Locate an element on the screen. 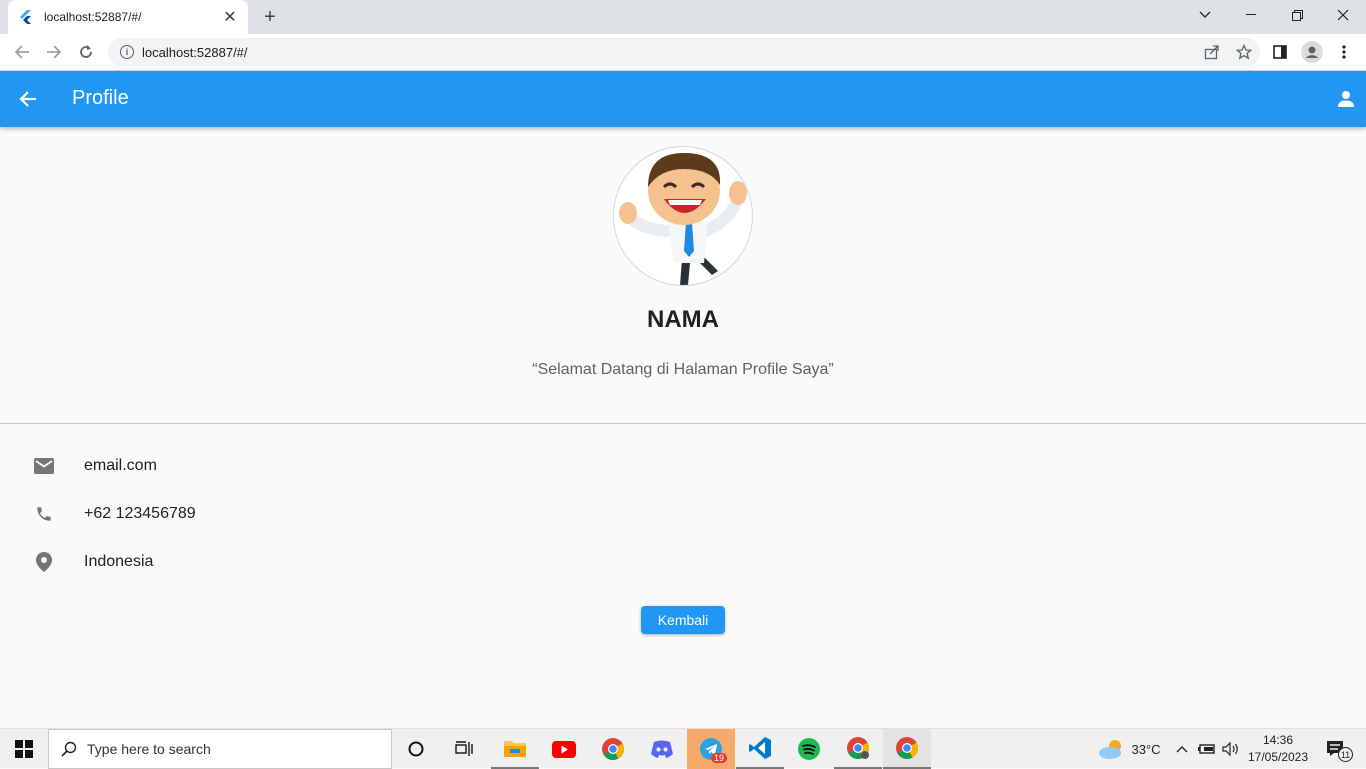 The image size is (1366, 769). cartoon-businessman-image is located at coordinates (683, 219).